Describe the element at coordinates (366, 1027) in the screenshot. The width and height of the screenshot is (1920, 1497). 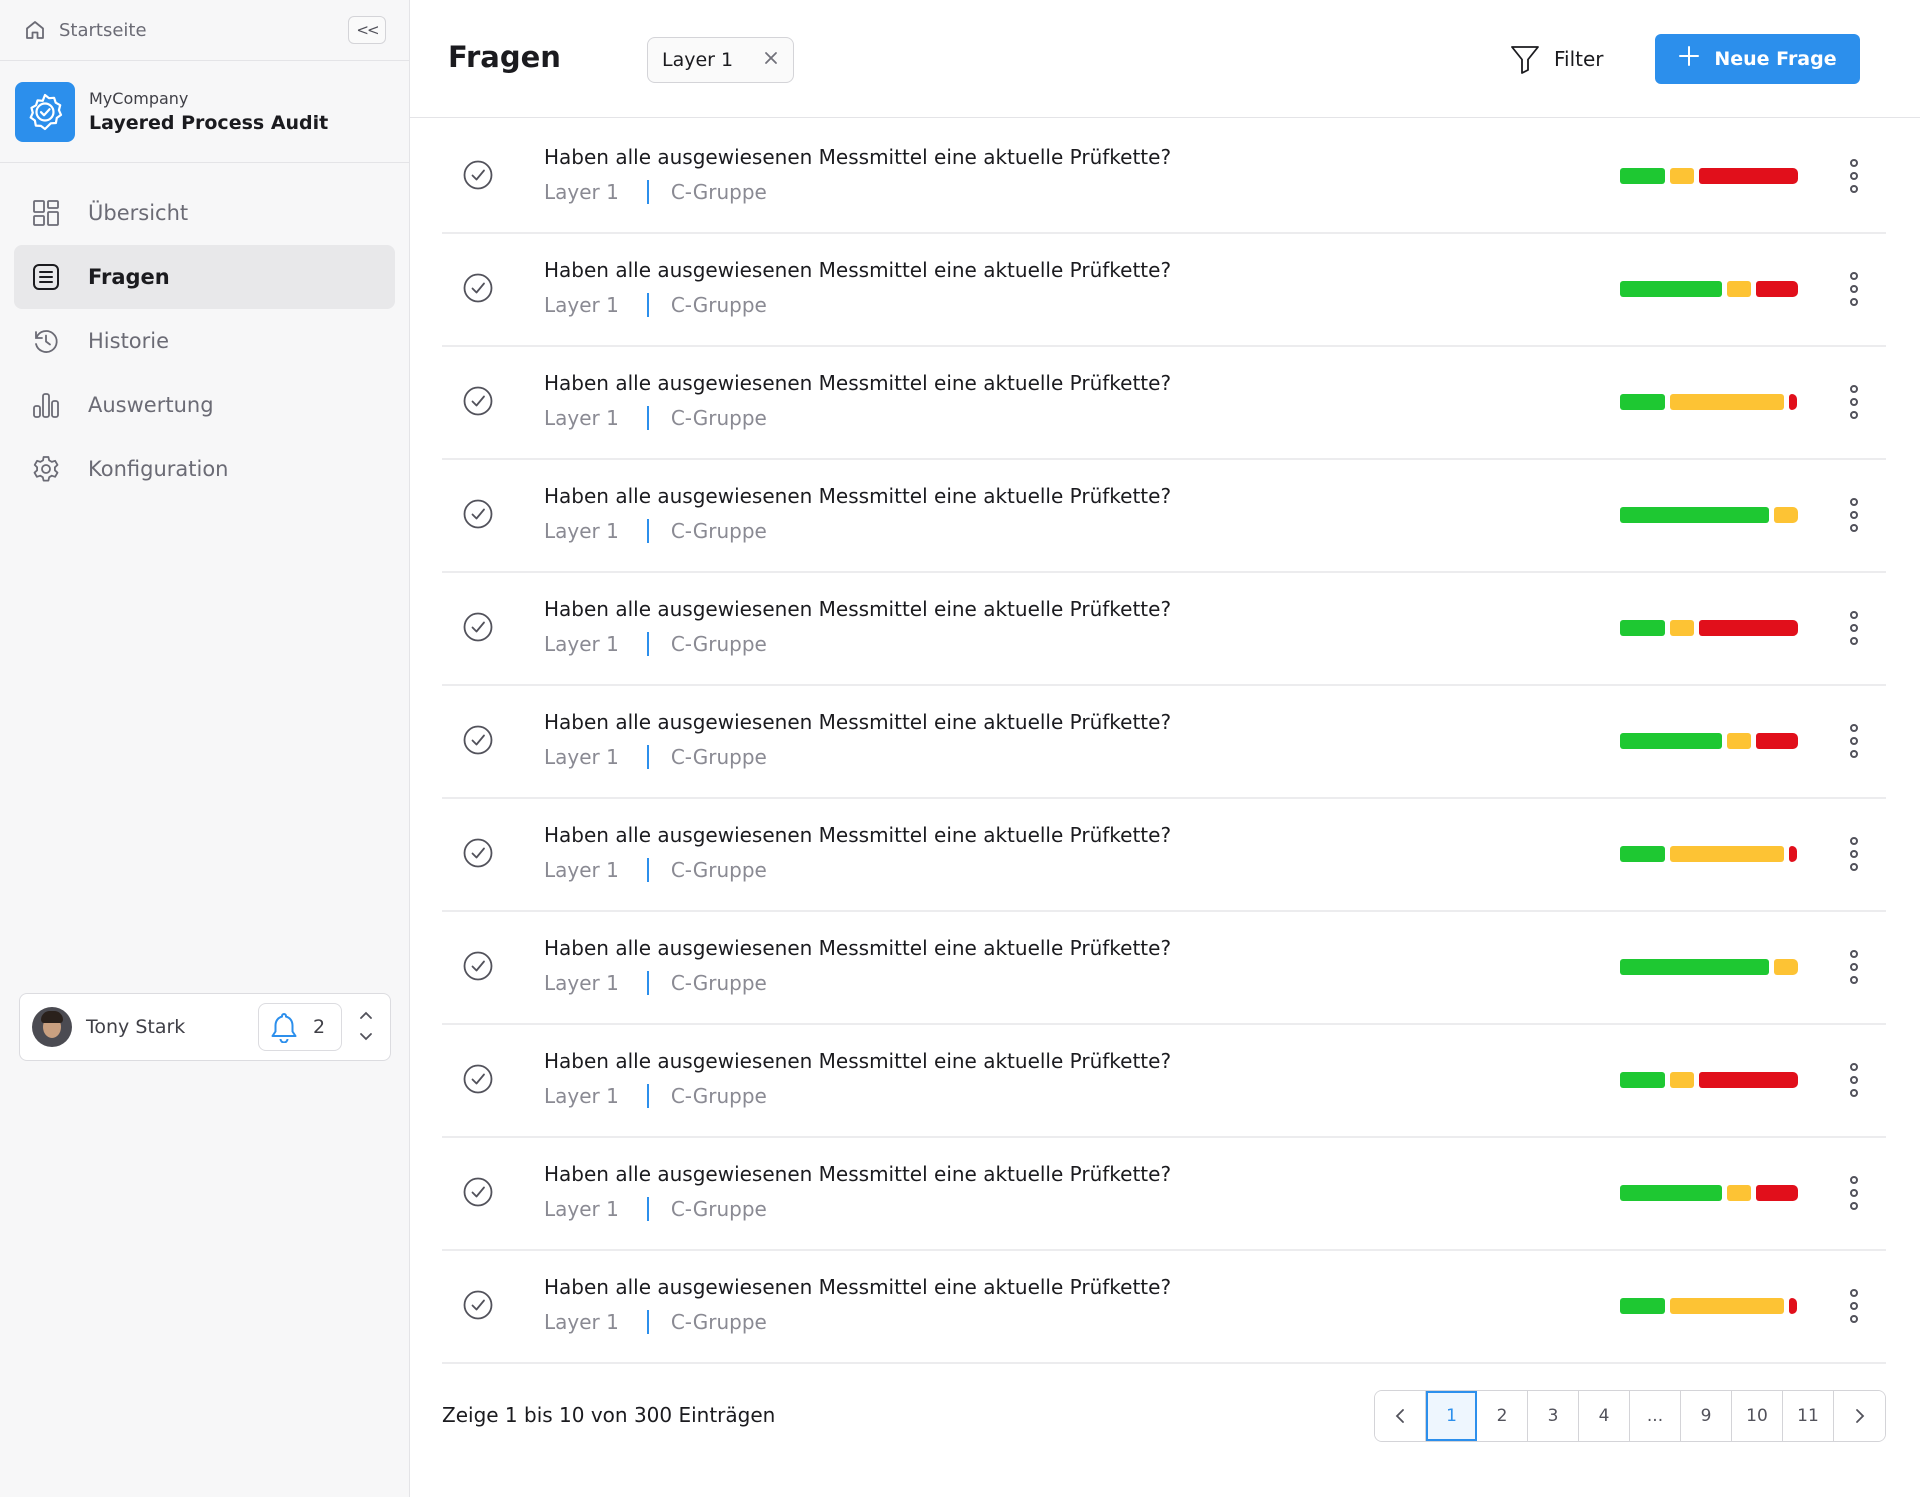
I see `user-menu-toggle` at that location.